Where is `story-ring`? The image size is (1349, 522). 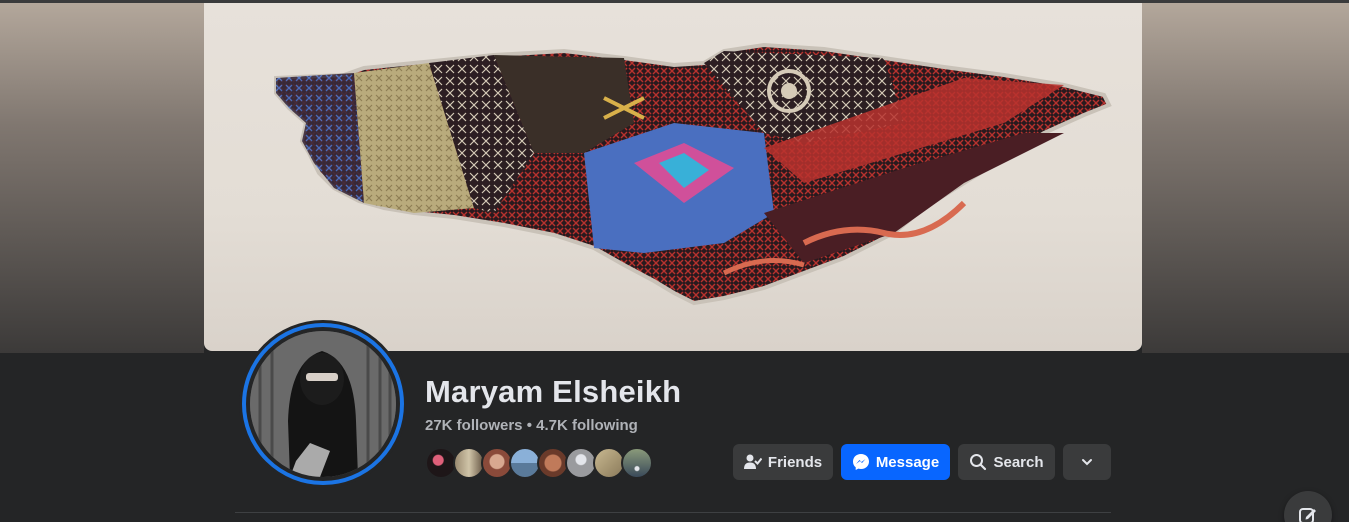
story-ring is located at coordinates (323, 404).